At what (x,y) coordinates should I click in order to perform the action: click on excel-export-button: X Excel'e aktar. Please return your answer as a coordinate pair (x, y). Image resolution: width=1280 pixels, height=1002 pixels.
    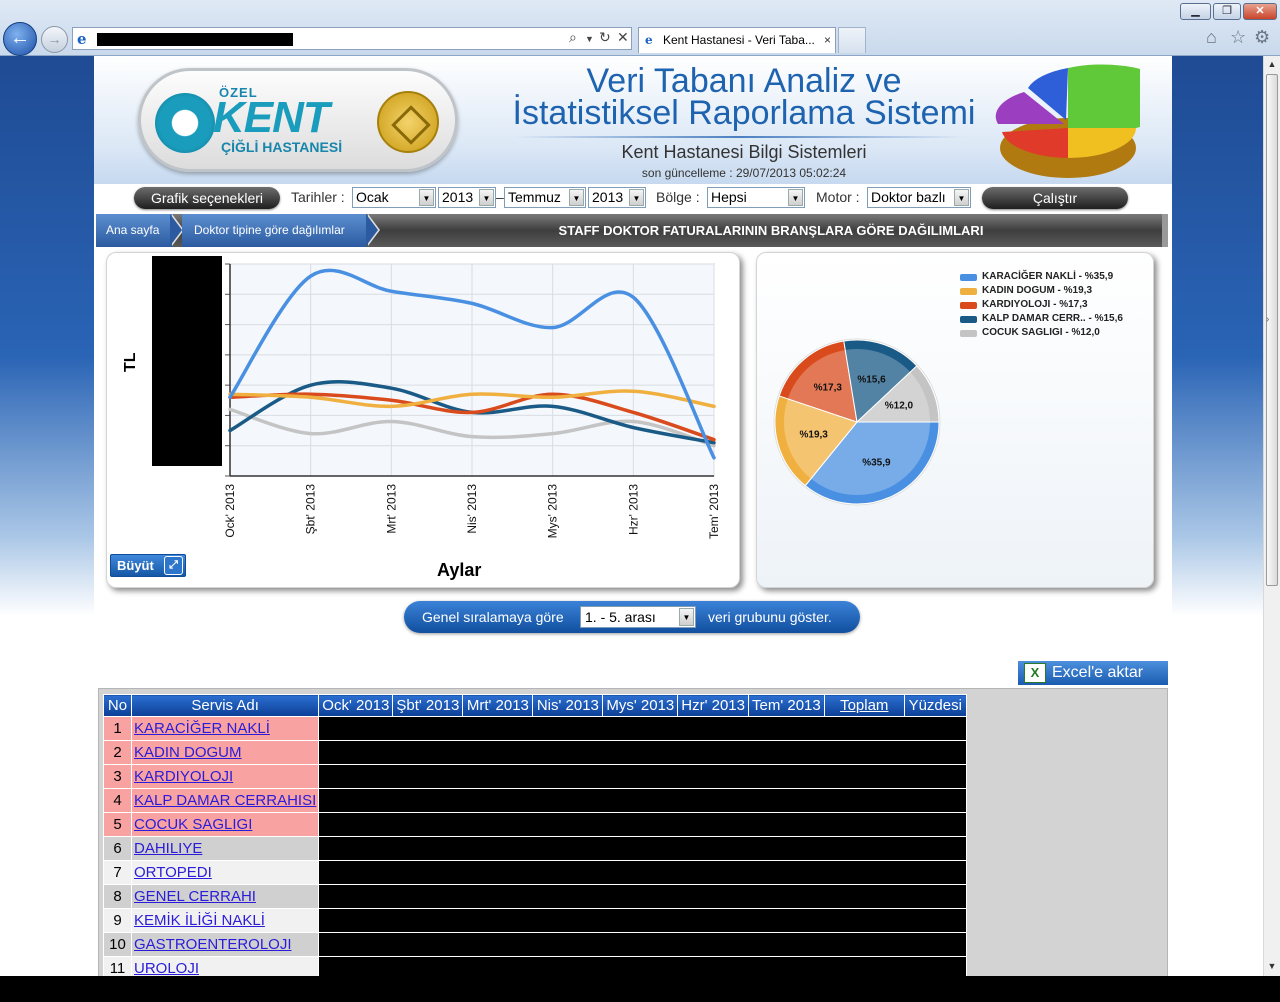
    Looking at the image, I should click on (1093, 673).